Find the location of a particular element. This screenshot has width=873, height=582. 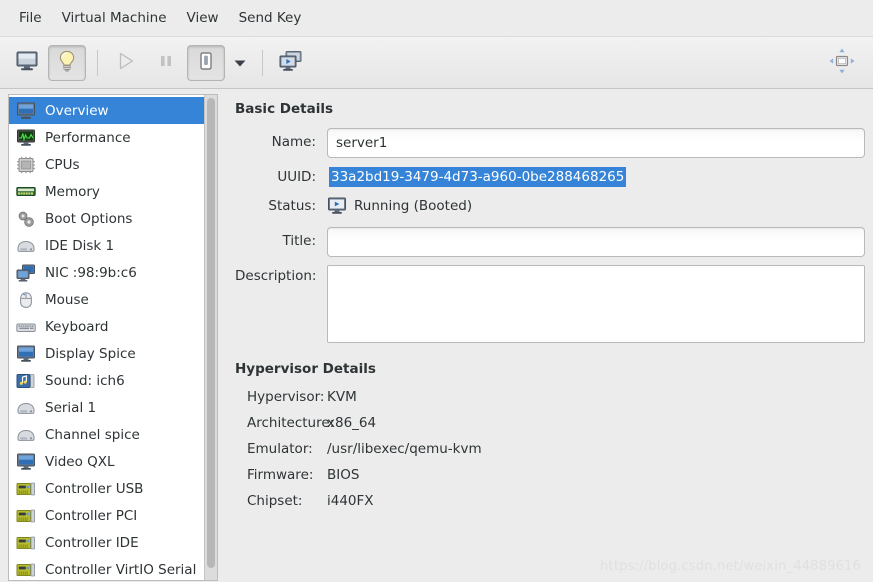

hypervisor-row: Architecture: x86_64 is located at coordinates (550, 423).